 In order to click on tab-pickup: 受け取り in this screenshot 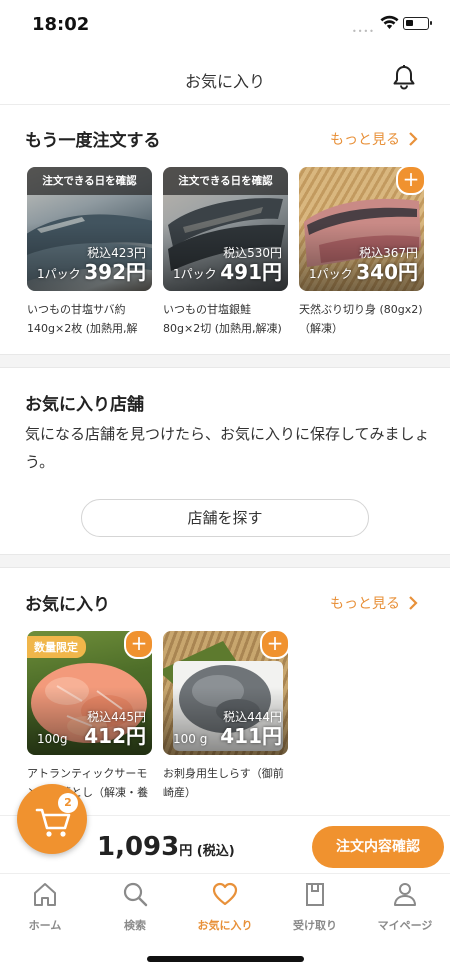, I will do `click(315, 906)`.